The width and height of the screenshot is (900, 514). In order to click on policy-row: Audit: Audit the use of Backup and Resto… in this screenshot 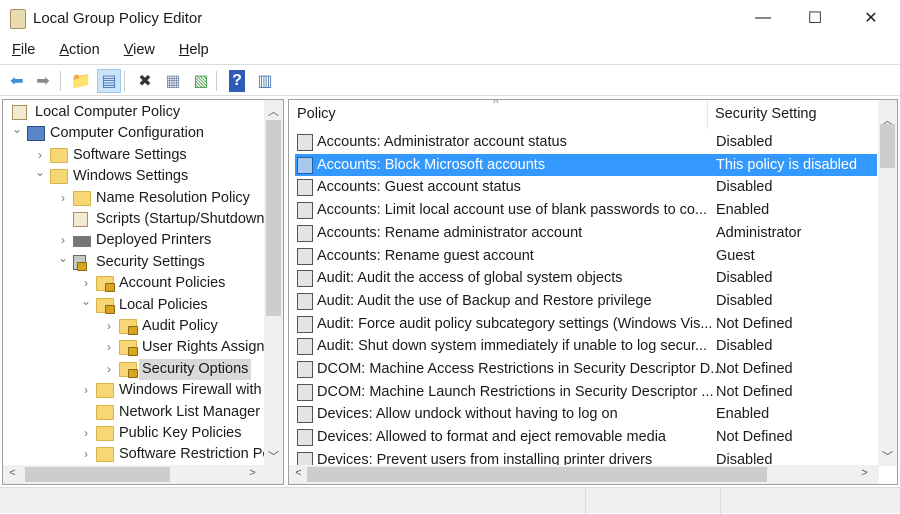, I will do `click(586, 301)`.